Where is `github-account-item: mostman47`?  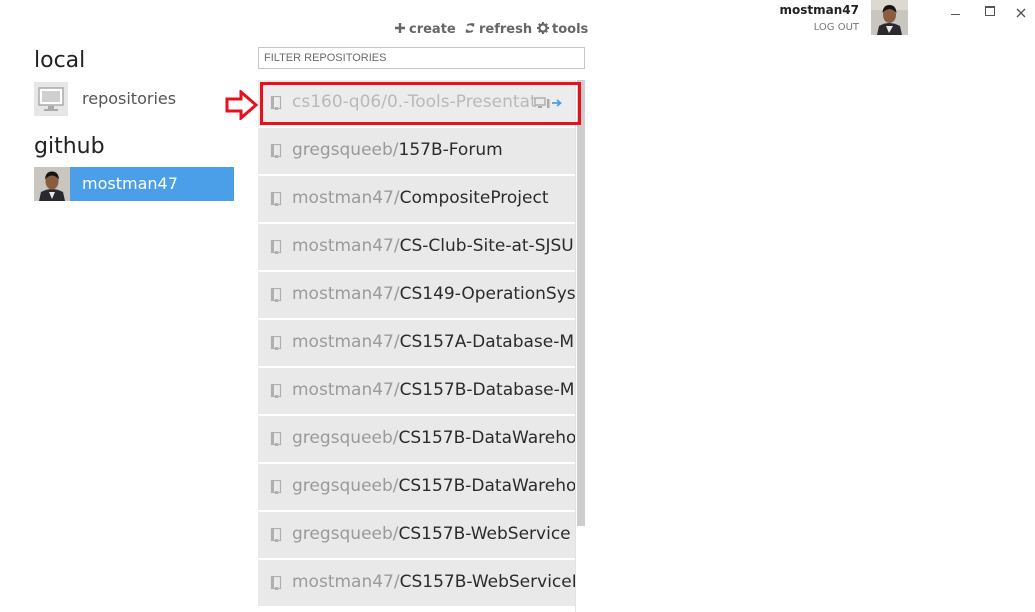
github-account-item: mostman47 is located at coordinates (134, 184).